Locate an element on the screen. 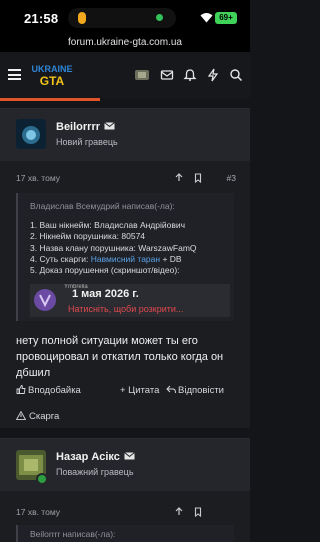  microphone-icon is located at coordinates (82, 18).